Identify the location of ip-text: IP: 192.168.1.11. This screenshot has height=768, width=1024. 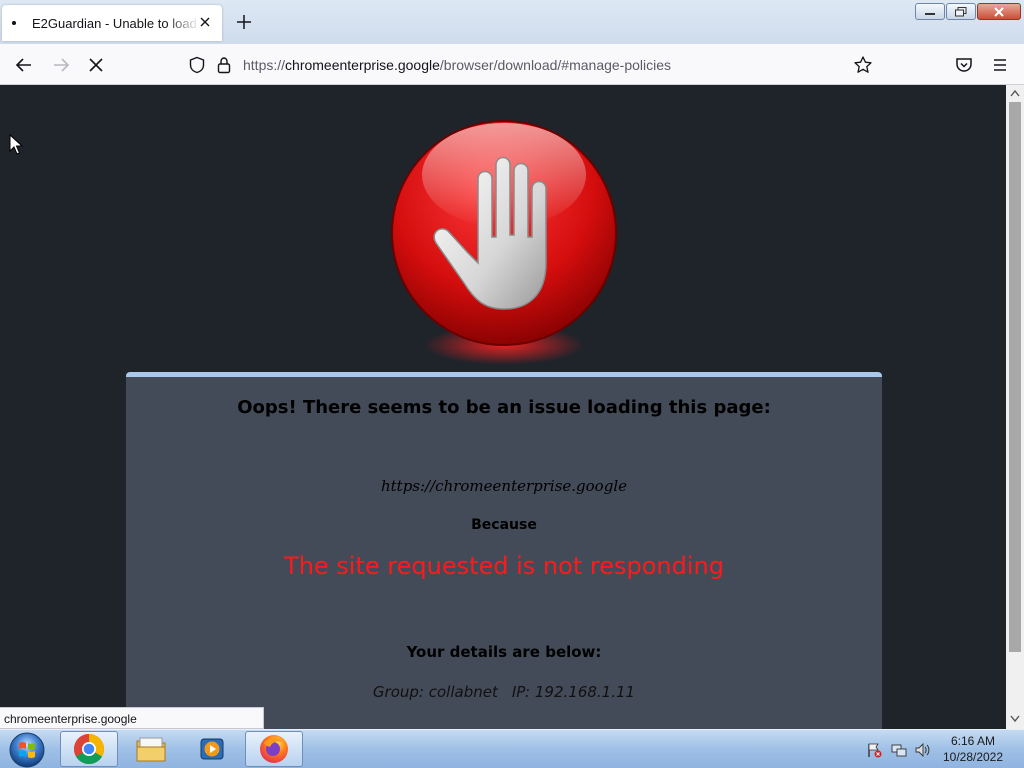
(573, 692).